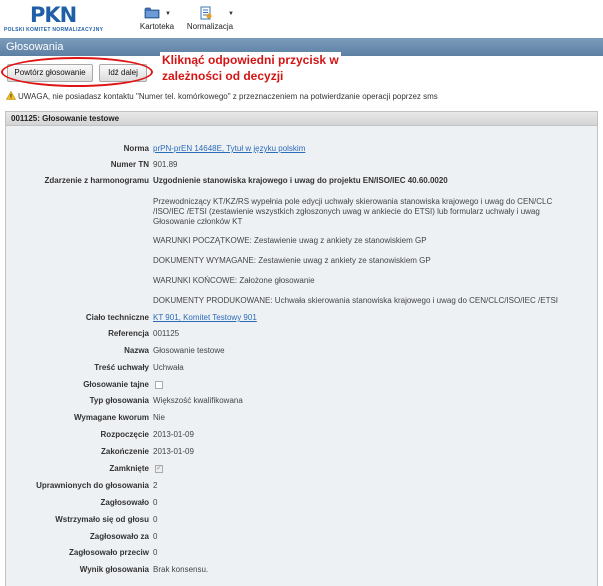  What do you see at coordinates (54, 30) in the screenshot?
I see `logo-text: POLSKI KOMITET NORMALIZACYJNY` at bounding box center [54, 30].